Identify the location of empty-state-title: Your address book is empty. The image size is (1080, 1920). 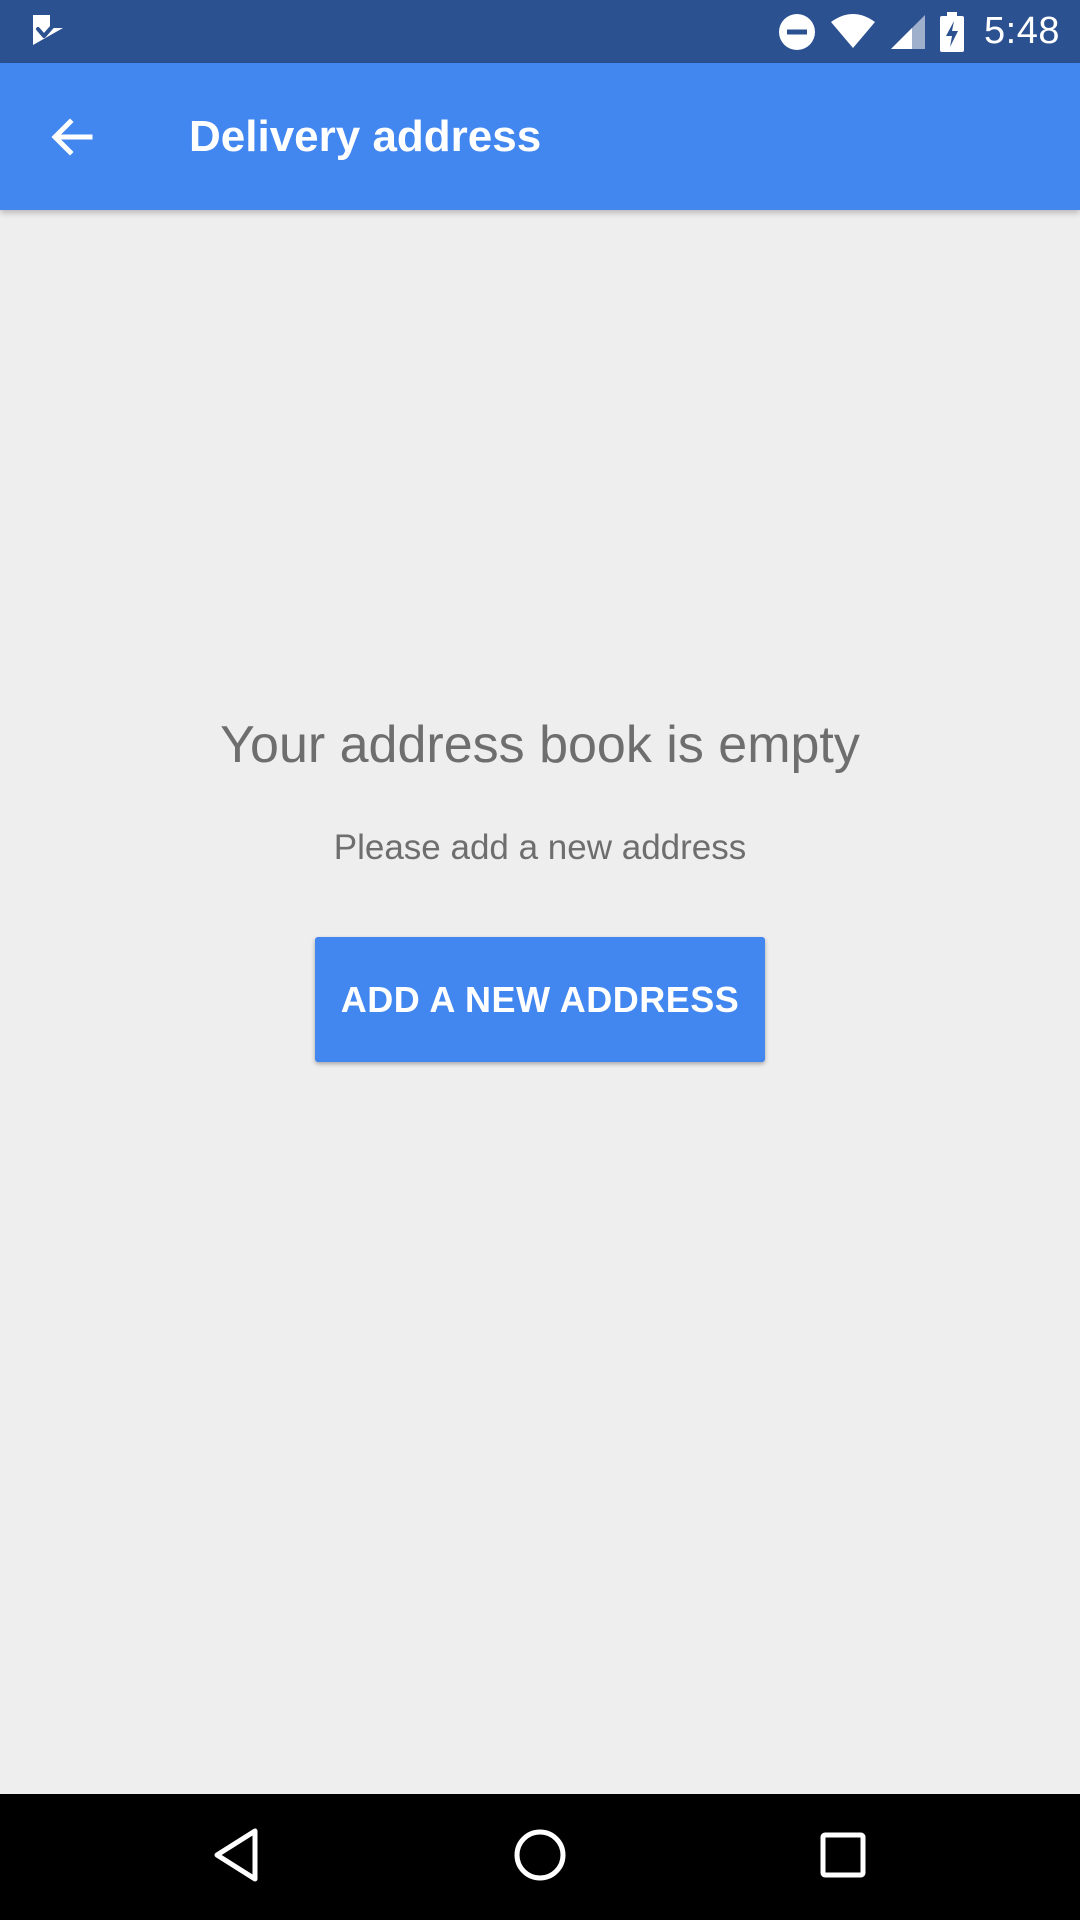
(540, 745).